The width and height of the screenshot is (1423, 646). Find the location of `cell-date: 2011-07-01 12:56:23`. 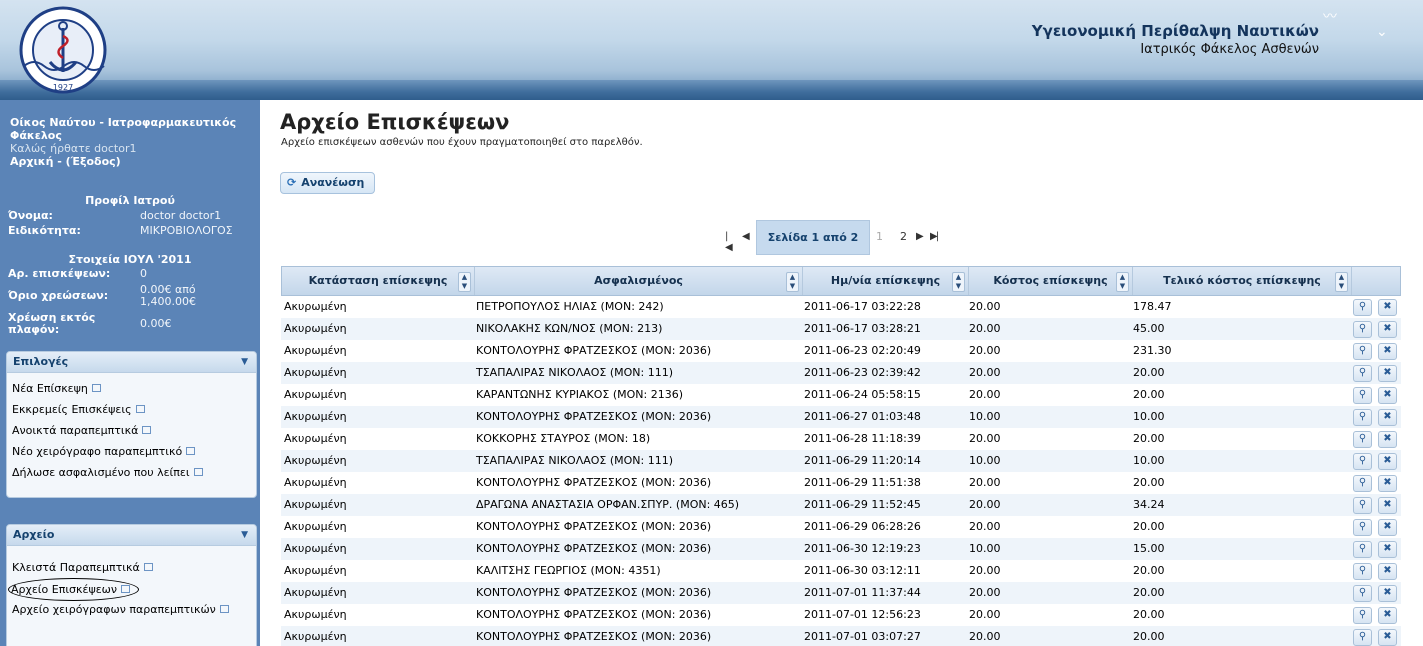

cell-date: 2011-07-01 12:56:23 is located at coordinates (862, 614).